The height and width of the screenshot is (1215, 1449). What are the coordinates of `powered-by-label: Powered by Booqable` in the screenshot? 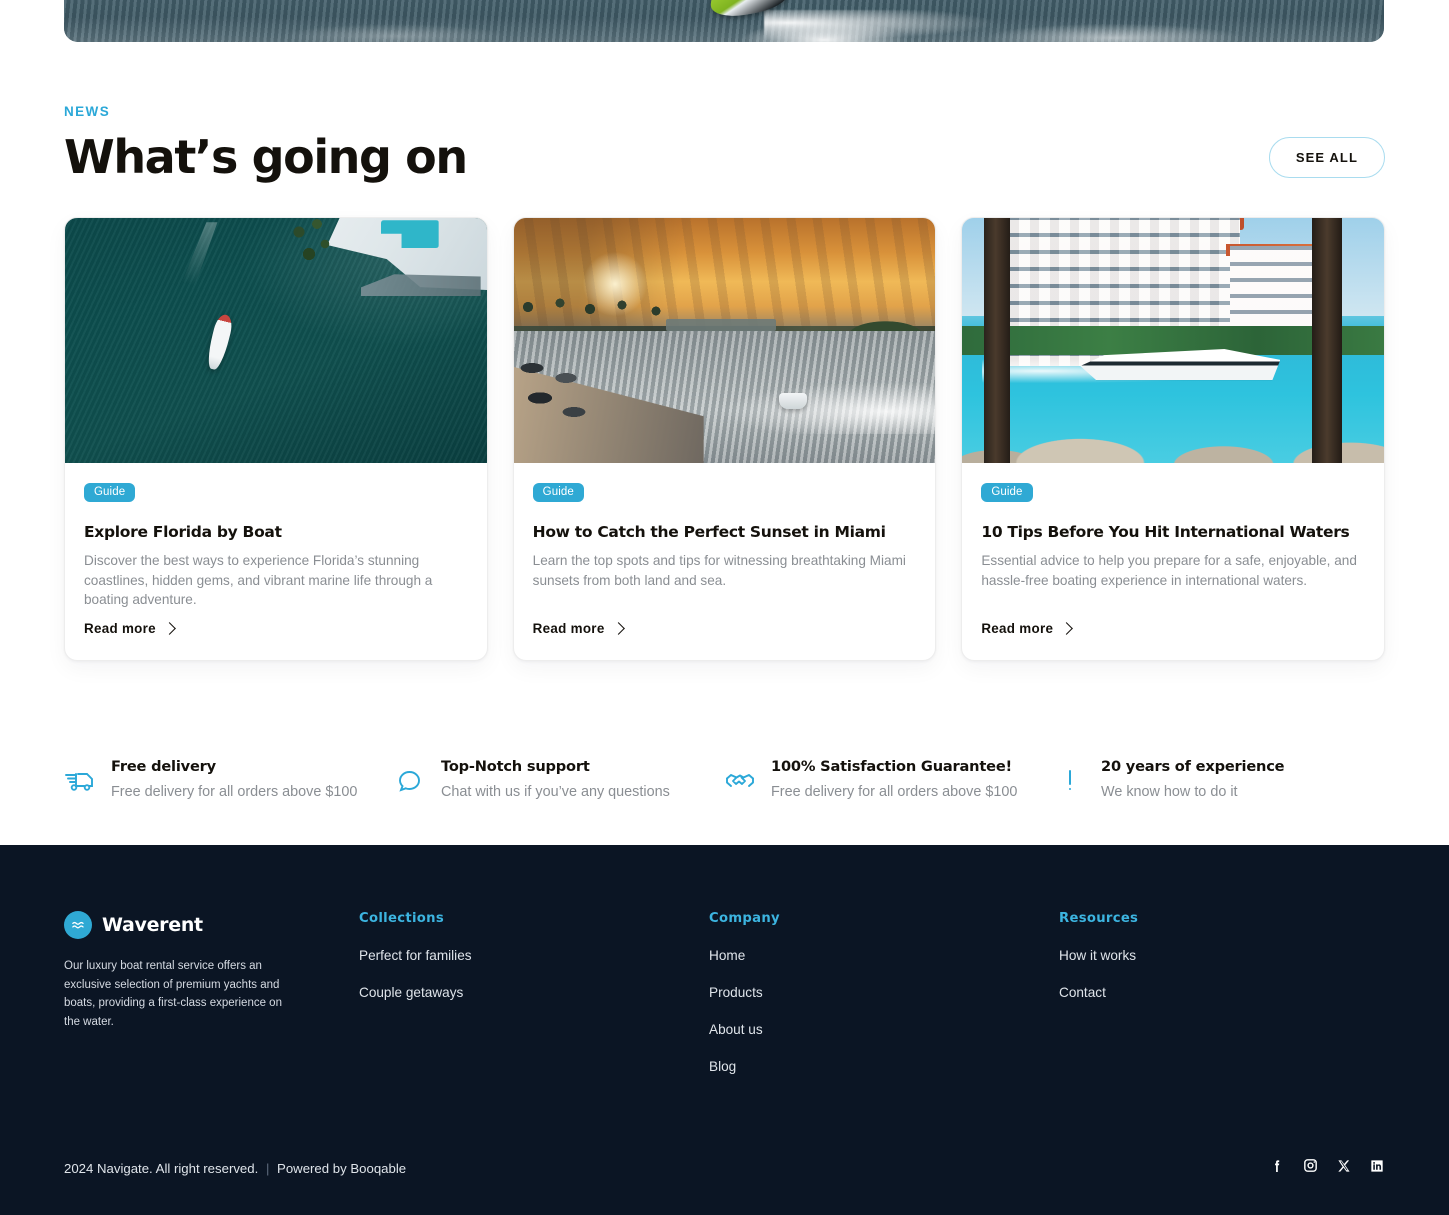 It's located at (342, 1168).